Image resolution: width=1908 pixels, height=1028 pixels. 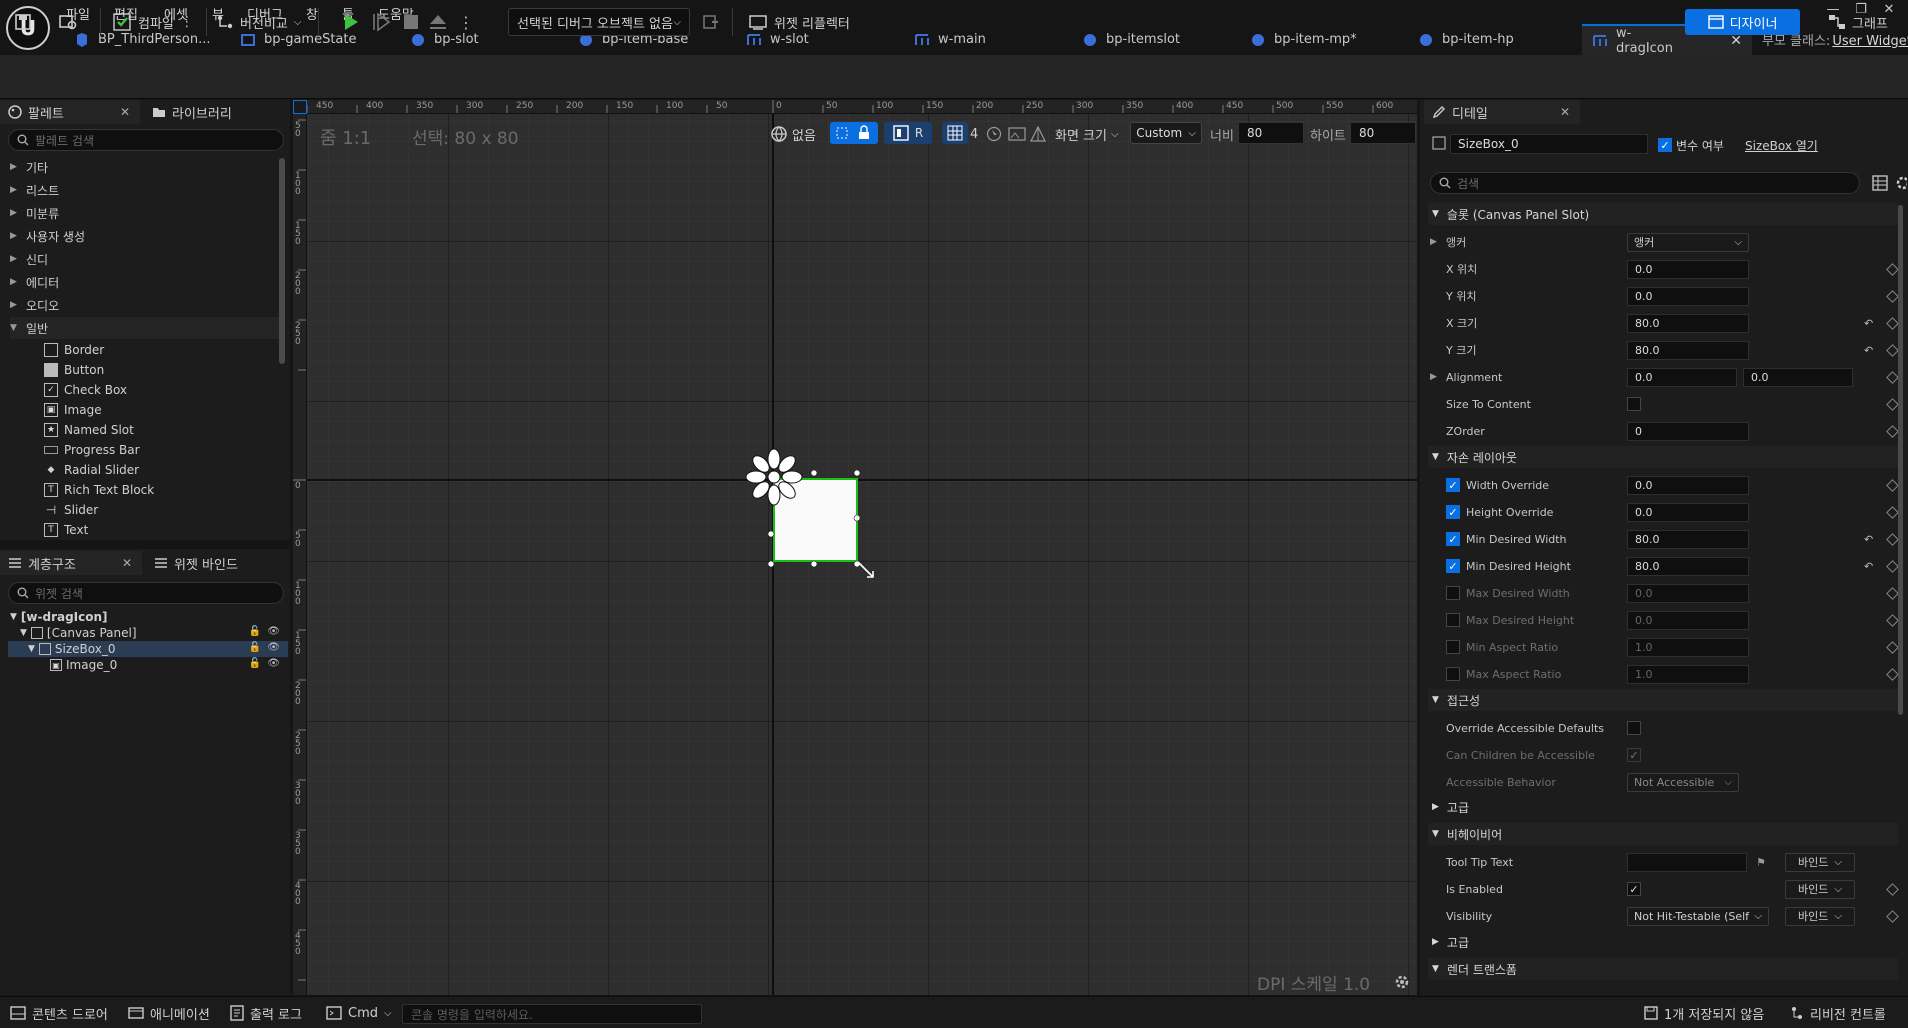 What do you see at coordinates (1663, 457) in the screenshot?
I see `section-child-layout: ▼ 자손 레이아웃` at bounding box center [1663, 457].